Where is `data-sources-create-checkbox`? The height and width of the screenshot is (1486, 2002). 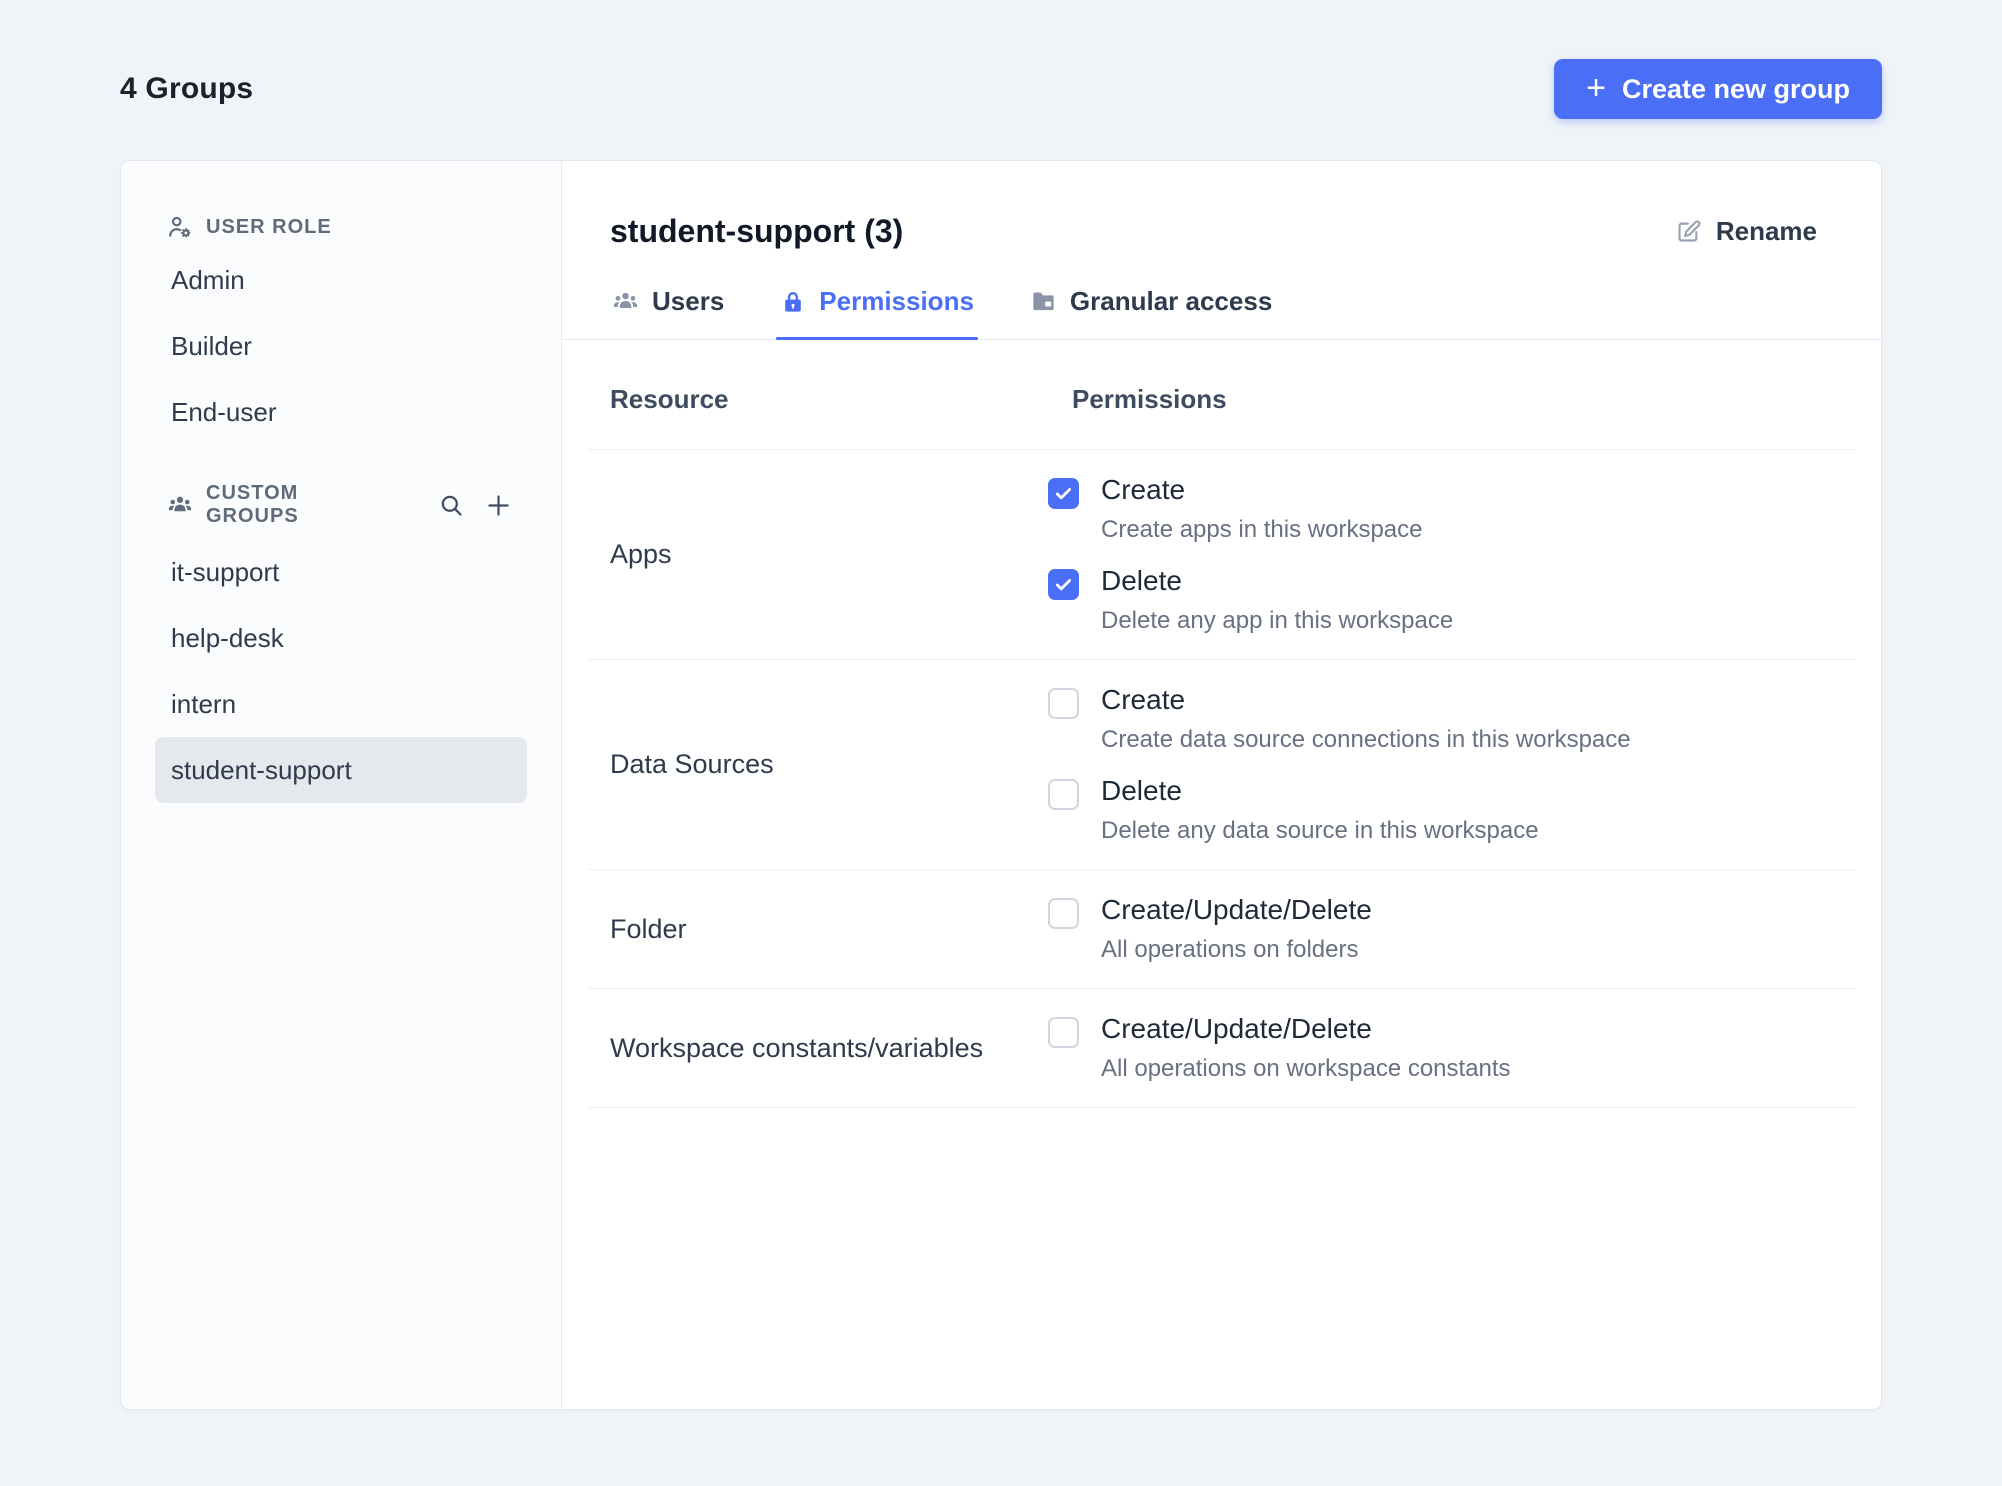 data-sources-create-checkbox is located at coordinates (1063, 703).